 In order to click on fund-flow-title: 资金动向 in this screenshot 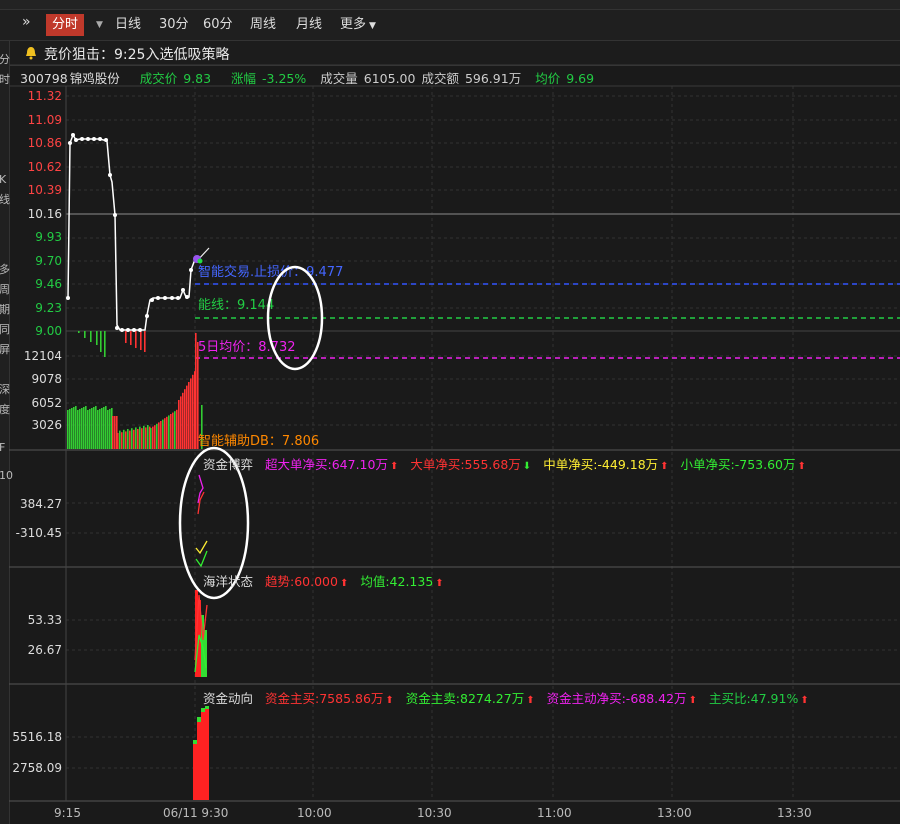, I will do `click(228, 698)`.